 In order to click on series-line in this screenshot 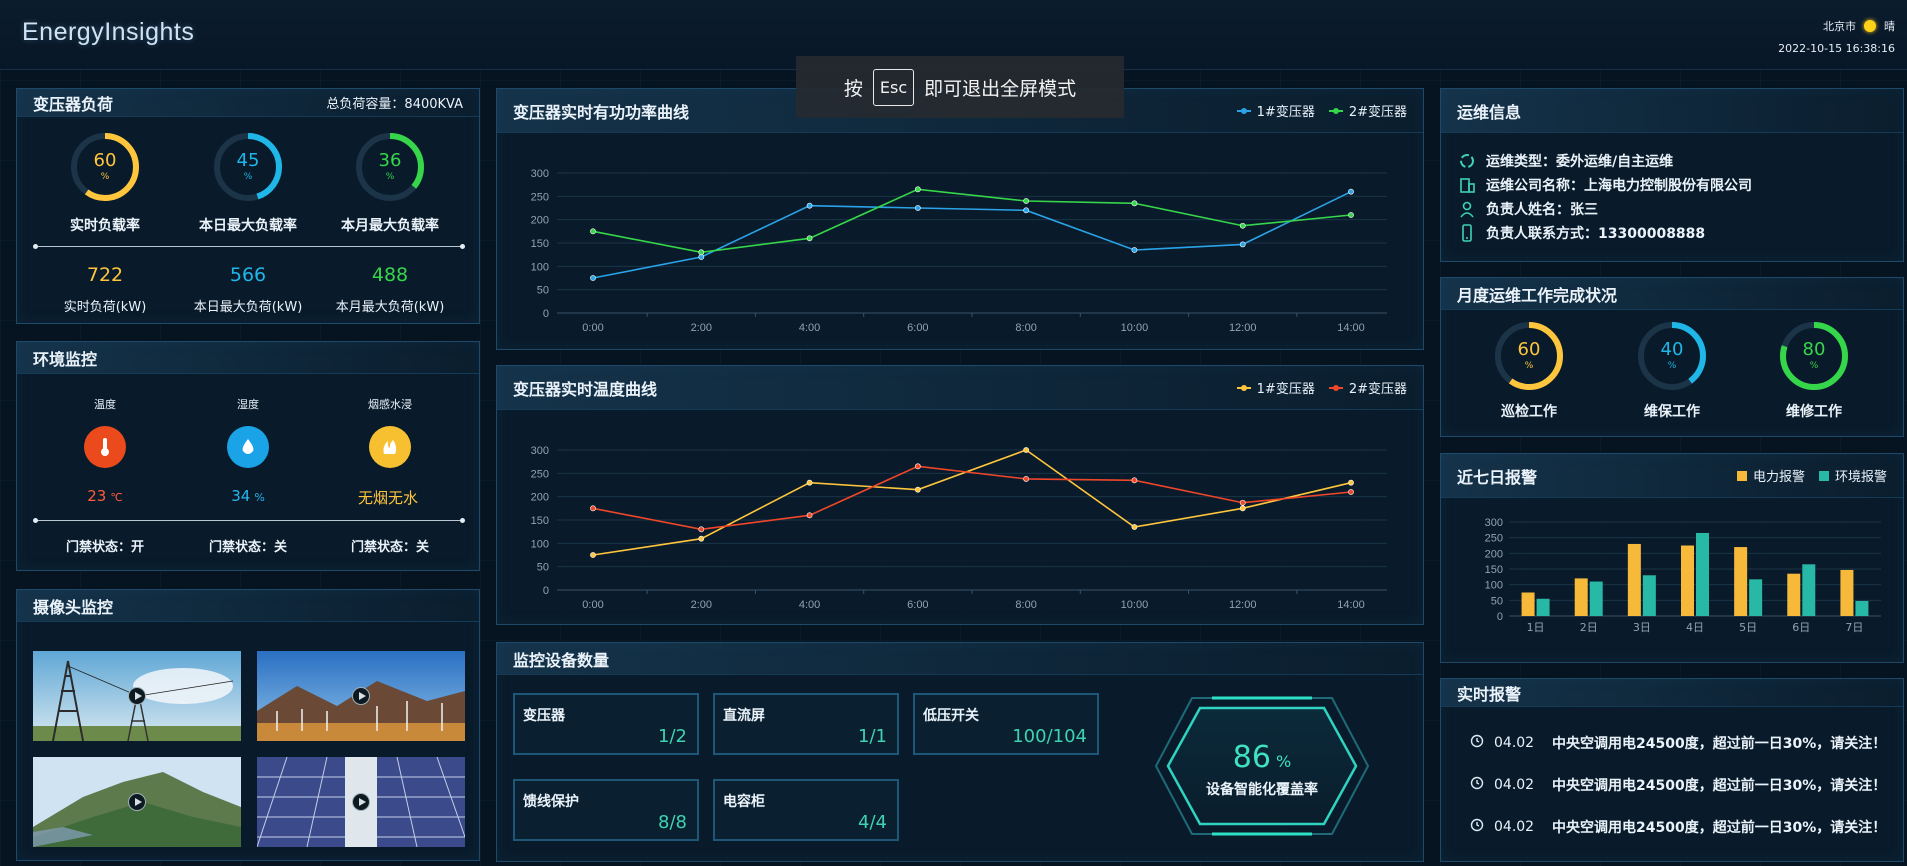, I will do `click(972, 502)`.